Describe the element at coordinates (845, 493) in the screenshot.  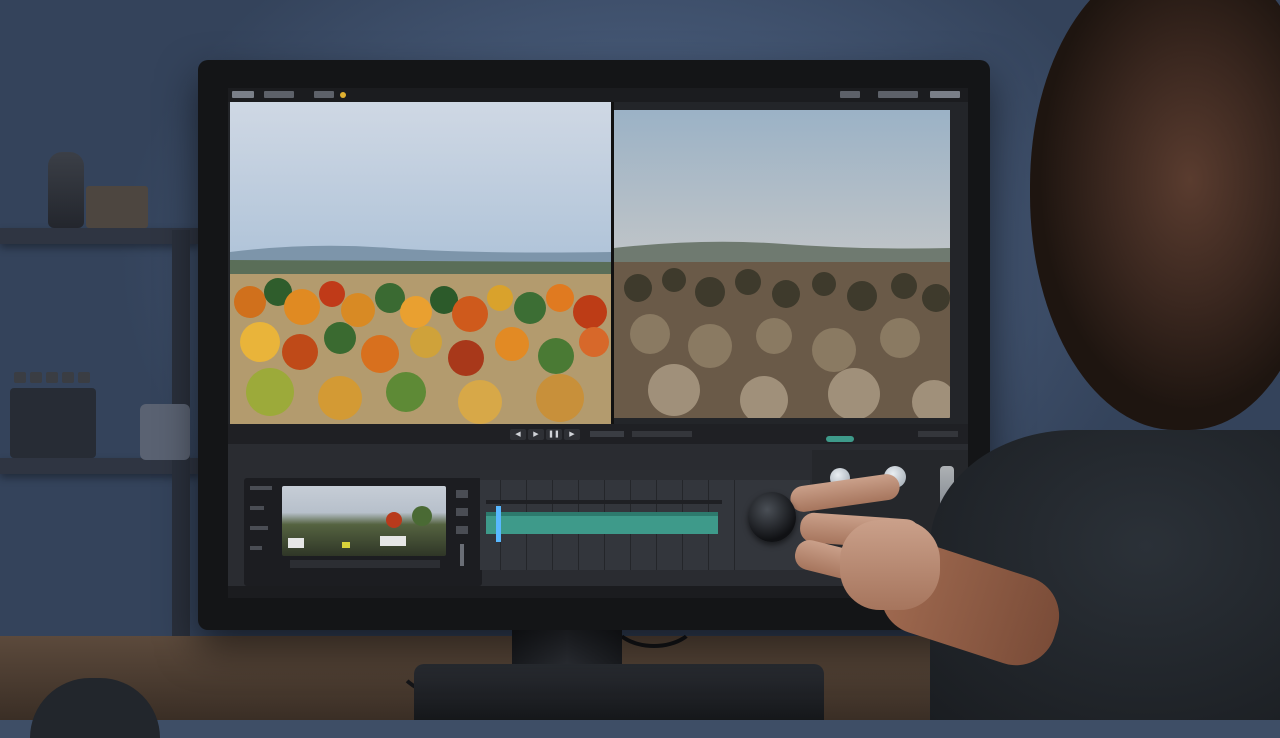
I see `finger` at that location.